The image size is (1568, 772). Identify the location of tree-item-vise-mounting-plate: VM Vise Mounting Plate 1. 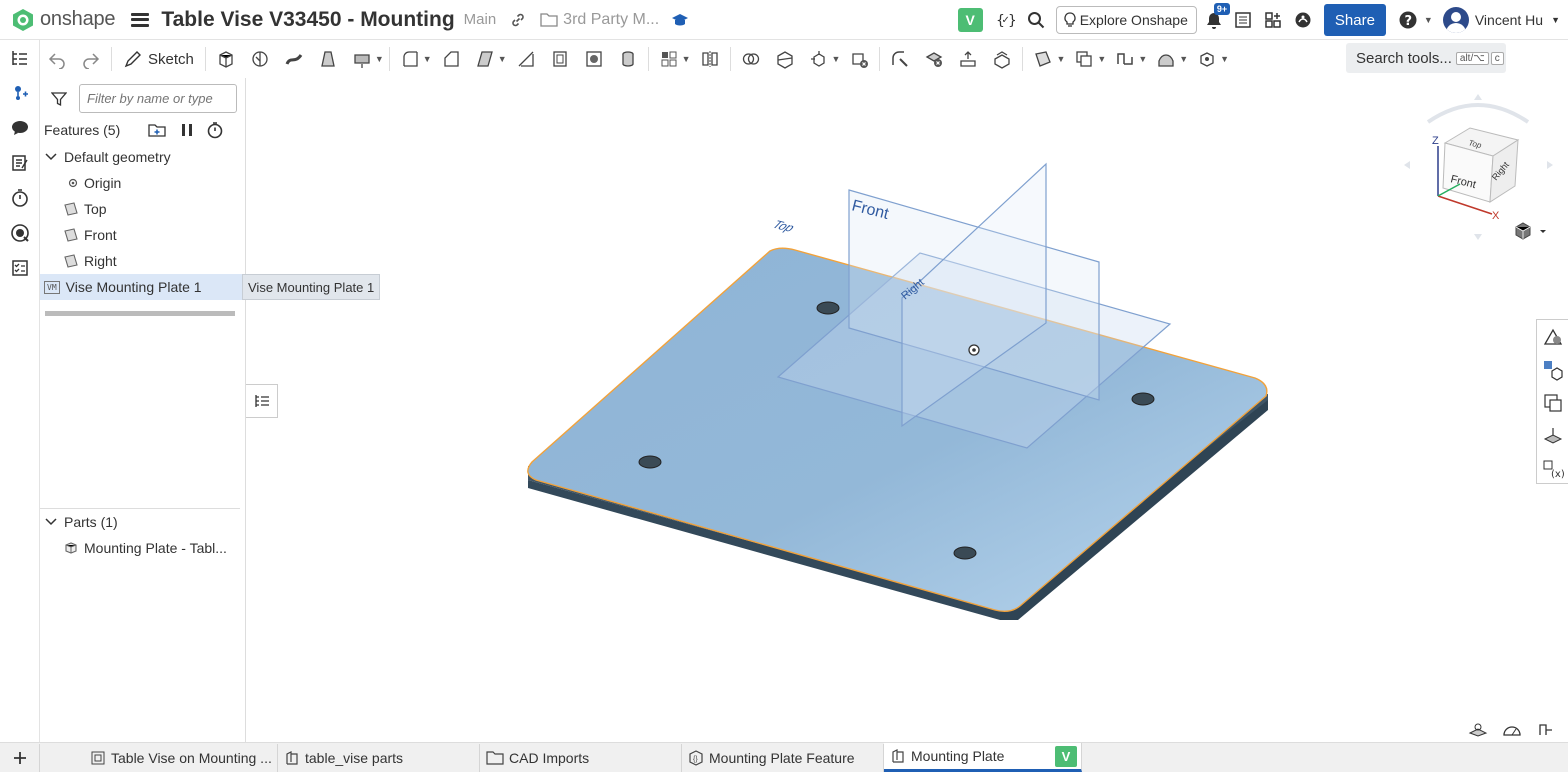
(143, 287).